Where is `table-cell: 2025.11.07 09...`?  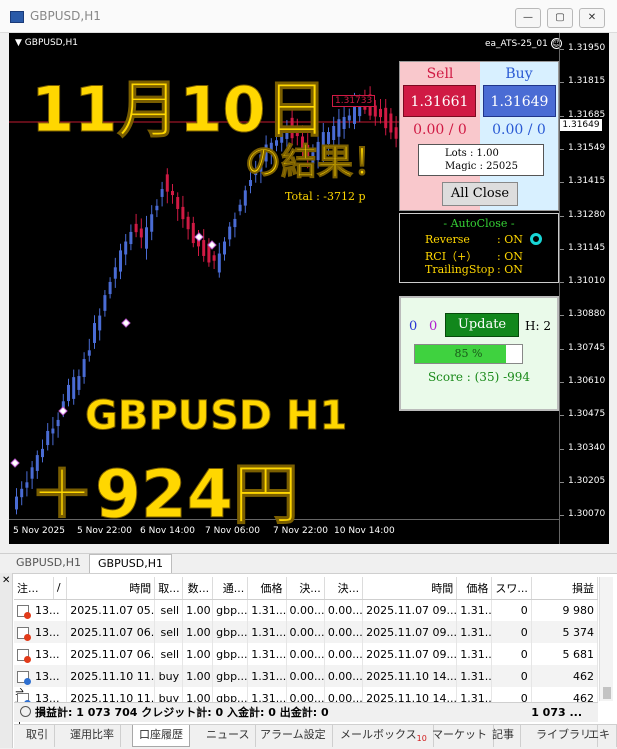 table-cell: 2025.11.07 09... is located at coordinates (410, 610).